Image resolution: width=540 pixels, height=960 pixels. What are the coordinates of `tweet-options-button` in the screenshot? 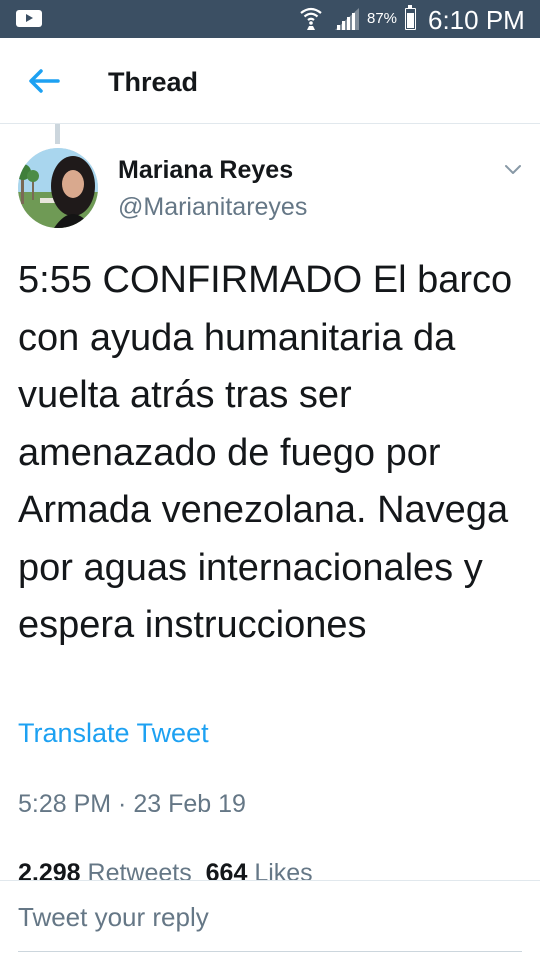 It's located at (513, 170).